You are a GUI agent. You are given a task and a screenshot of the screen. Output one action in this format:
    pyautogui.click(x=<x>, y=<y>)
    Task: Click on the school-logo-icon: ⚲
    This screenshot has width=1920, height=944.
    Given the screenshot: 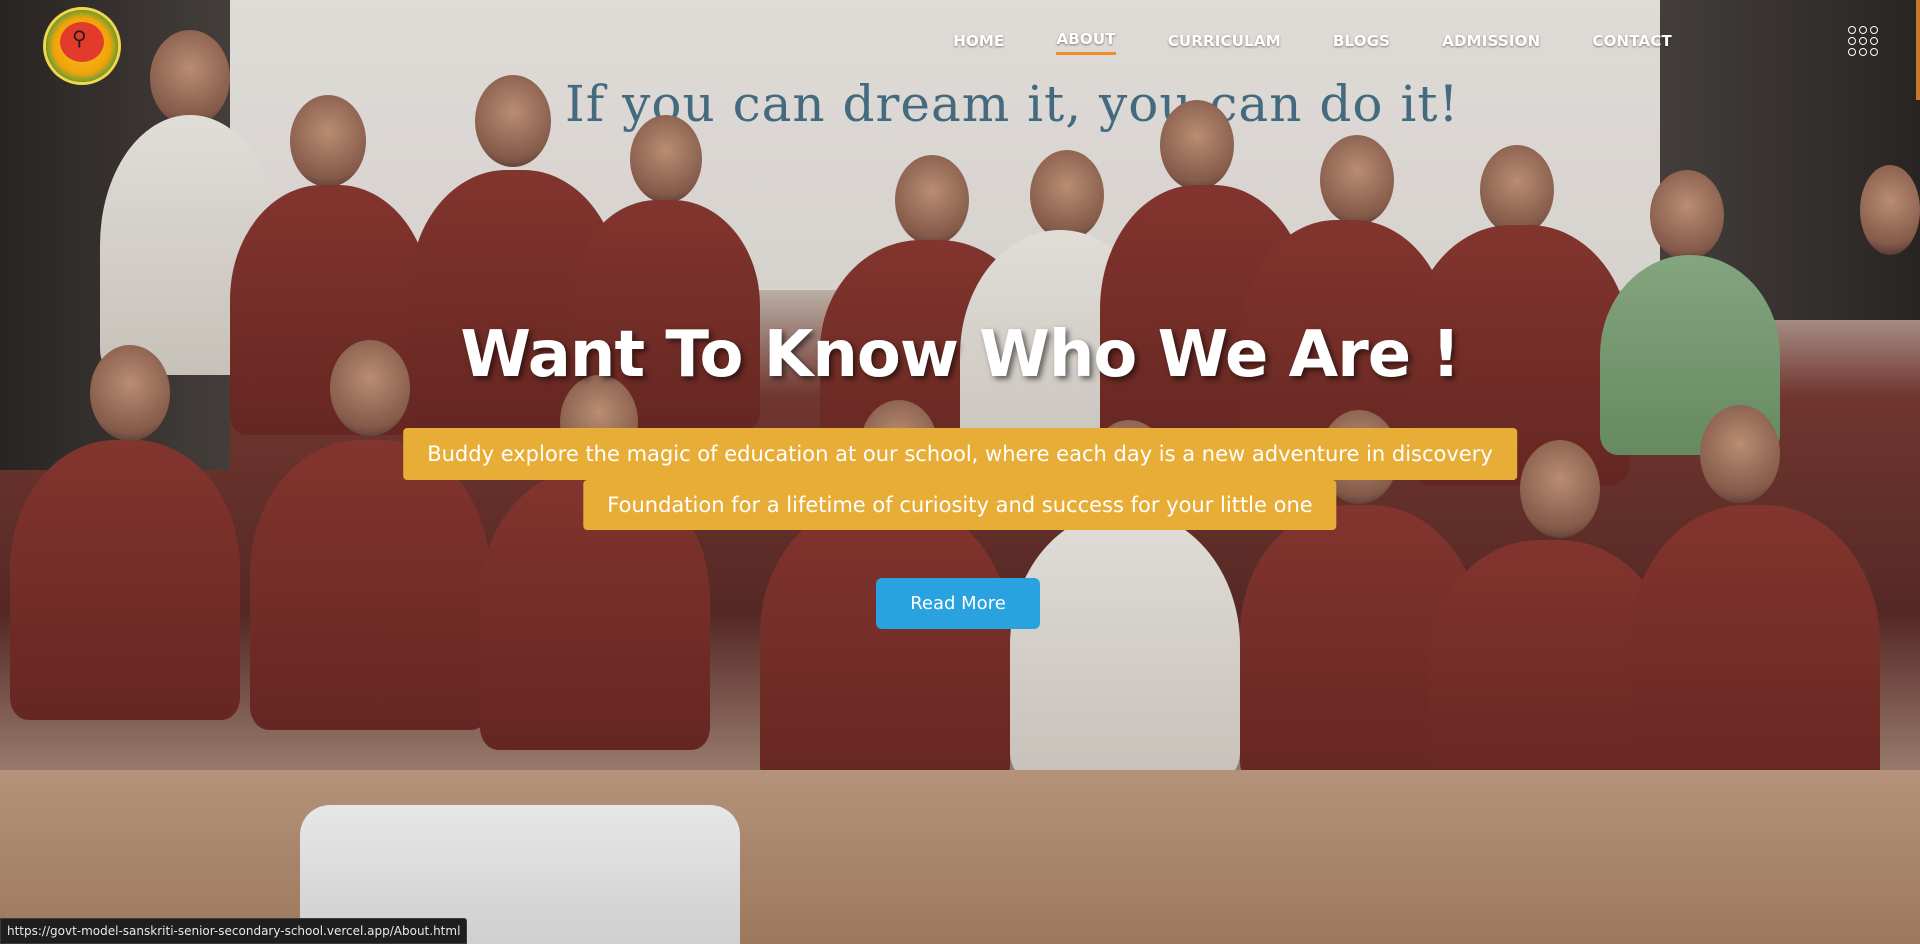 What is the action you would take?
    pyautogui.click(x=82, y=46)
    